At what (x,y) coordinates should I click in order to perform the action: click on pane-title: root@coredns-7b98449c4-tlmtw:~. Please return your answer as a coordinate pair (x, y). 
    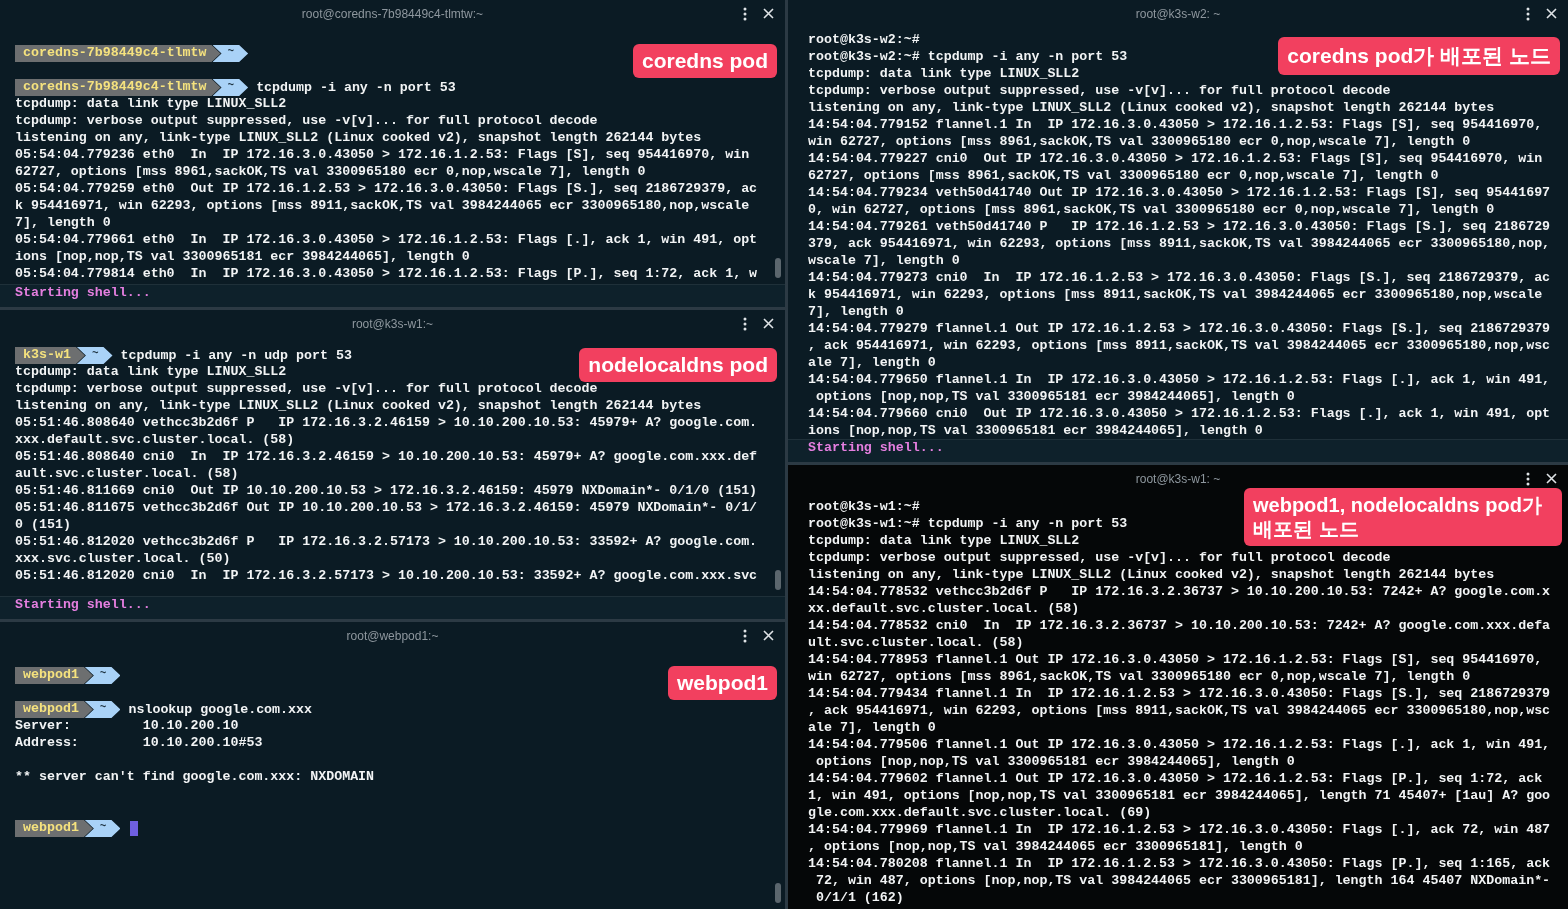
    Looking at the image, I should click on (392, 14).